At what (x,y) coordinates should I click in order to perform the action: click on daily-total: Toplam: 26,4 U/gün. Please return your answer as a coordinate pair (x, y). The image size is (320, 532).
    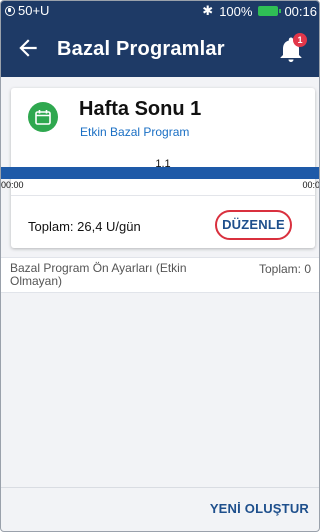
    Looking at the image, I should click on (84, 226).